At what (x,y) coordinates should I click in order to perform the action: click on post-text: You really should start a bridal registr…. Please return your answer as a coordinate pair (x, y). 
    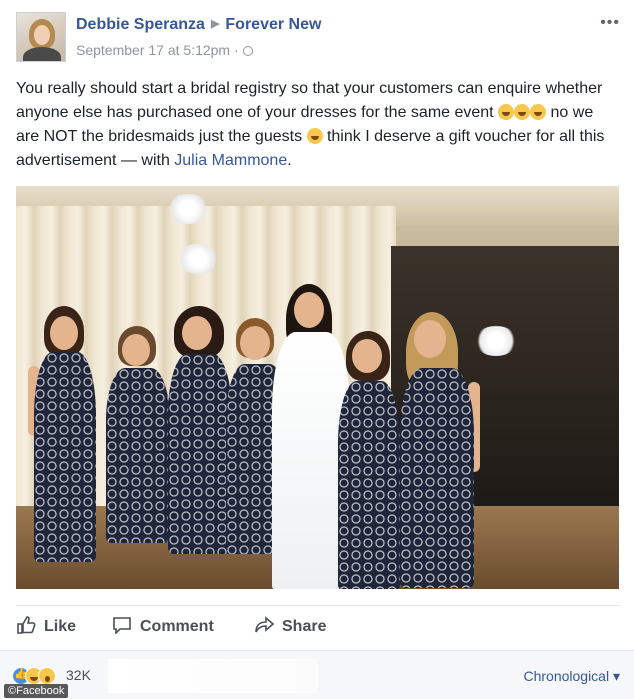
    Looking at the image, I should click on (318, 125).